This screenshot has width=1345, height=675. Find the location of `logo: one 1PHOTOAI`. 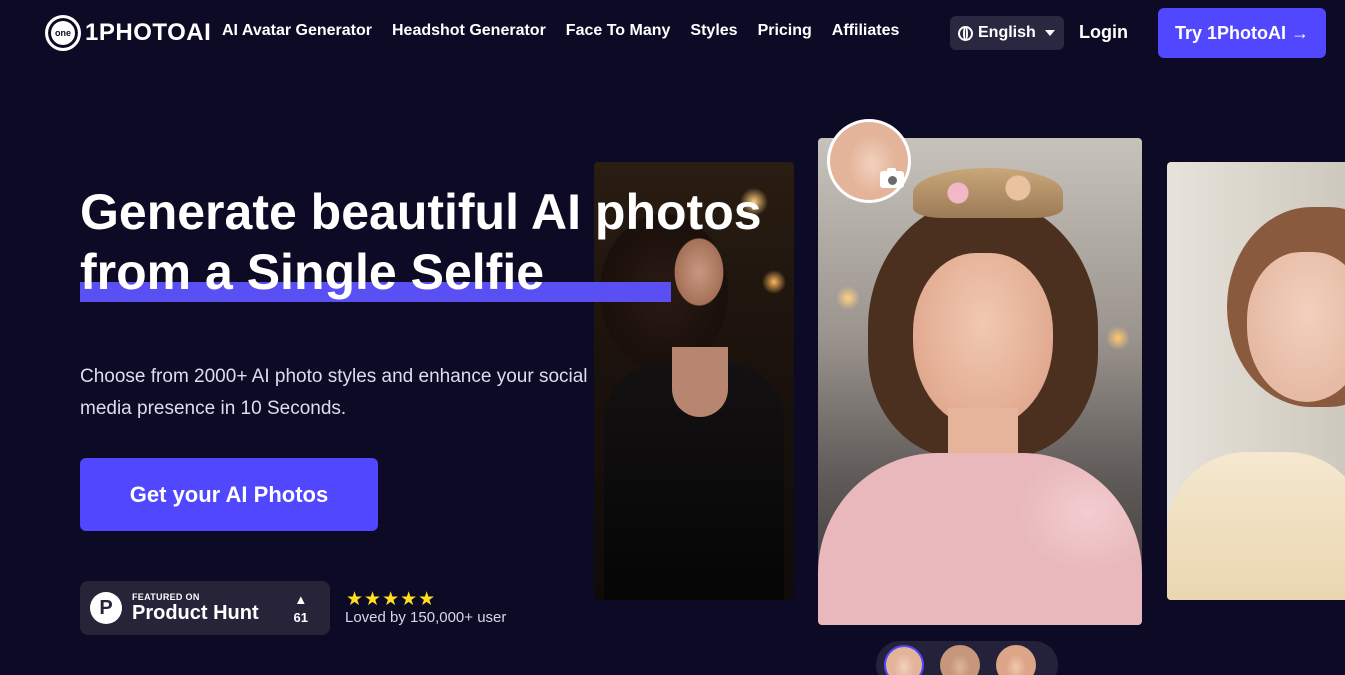

logo: one 1PHOTOAI is located at coordinates (128, 33).